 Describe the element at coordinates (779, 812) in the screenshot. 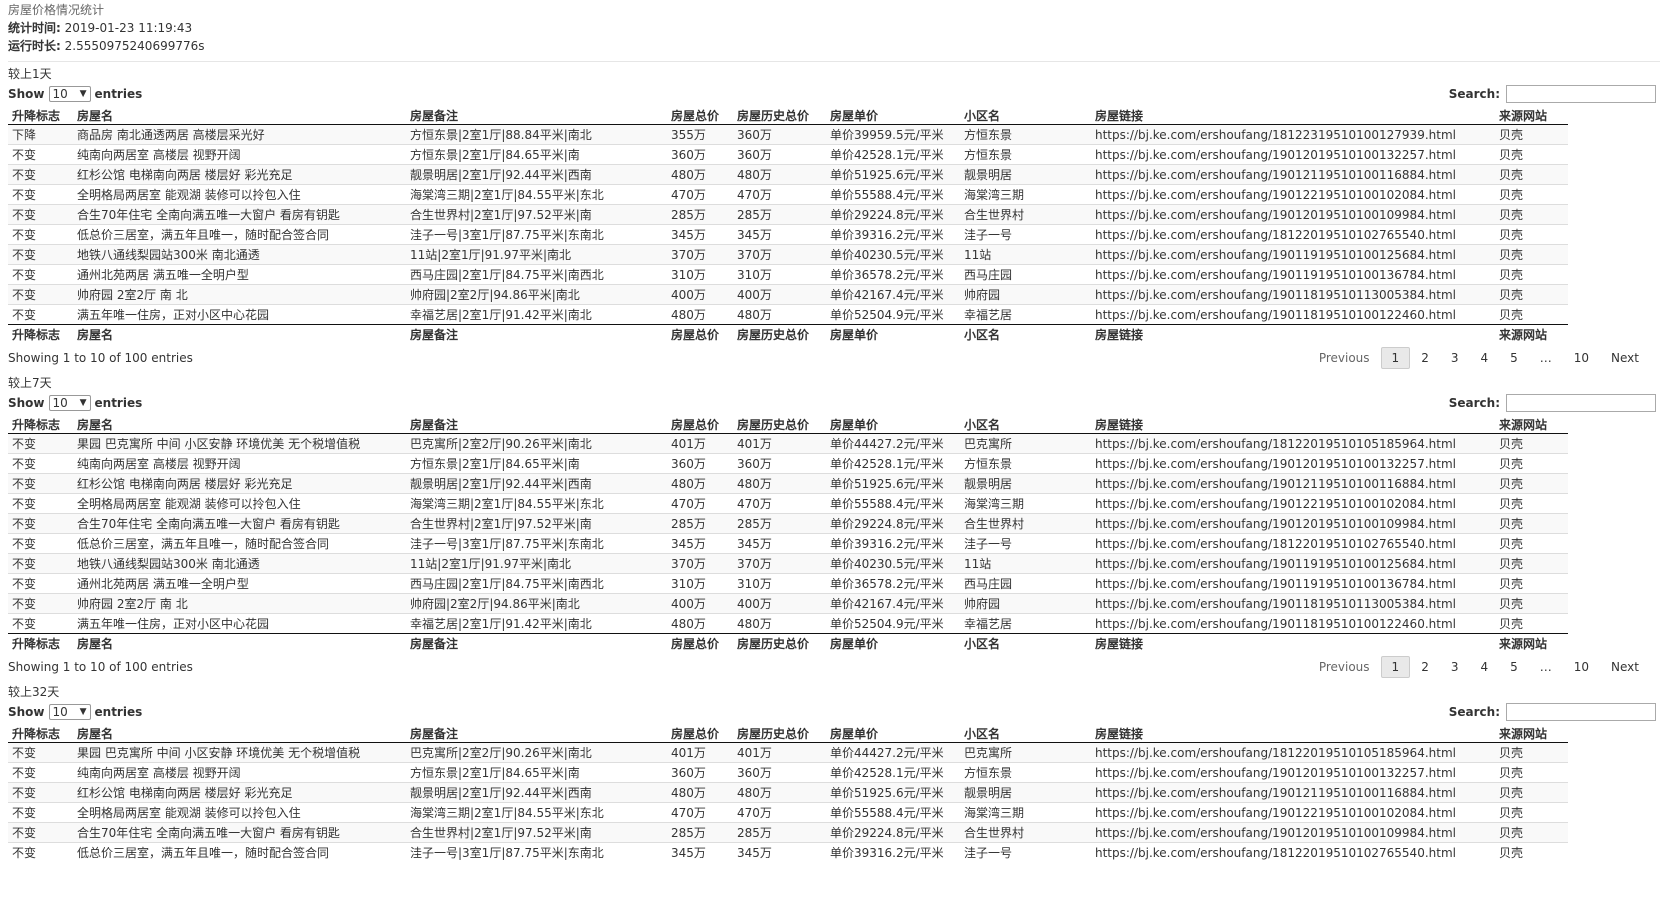

I see `cell-history-price: 470万` at that location.